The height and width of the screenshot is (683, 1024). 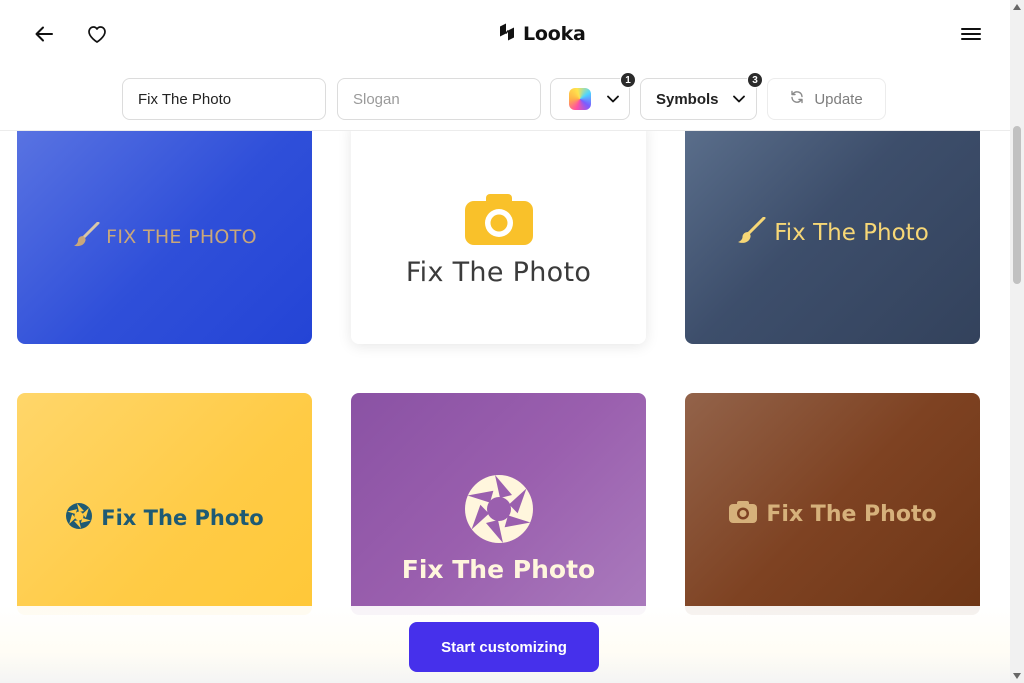 I want to click on scrollbar-thumb, so click(x=1017, y=205).